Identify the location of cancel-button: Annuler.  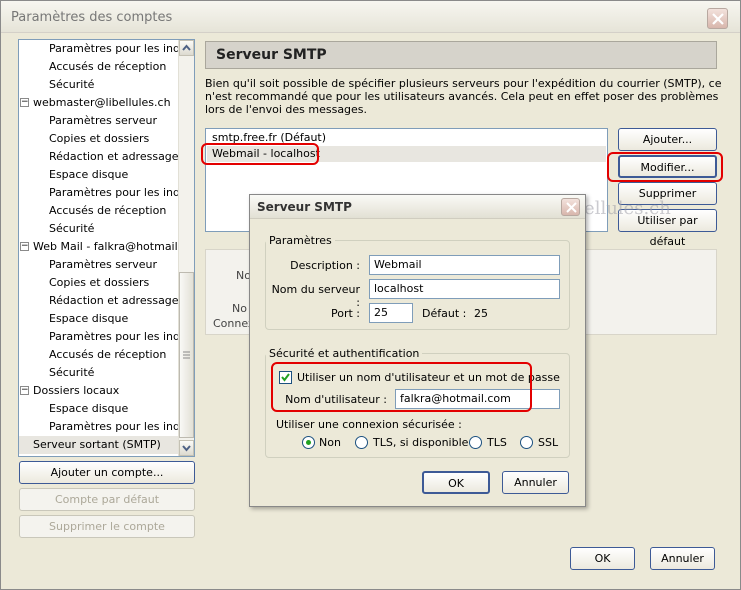
(682, 558).